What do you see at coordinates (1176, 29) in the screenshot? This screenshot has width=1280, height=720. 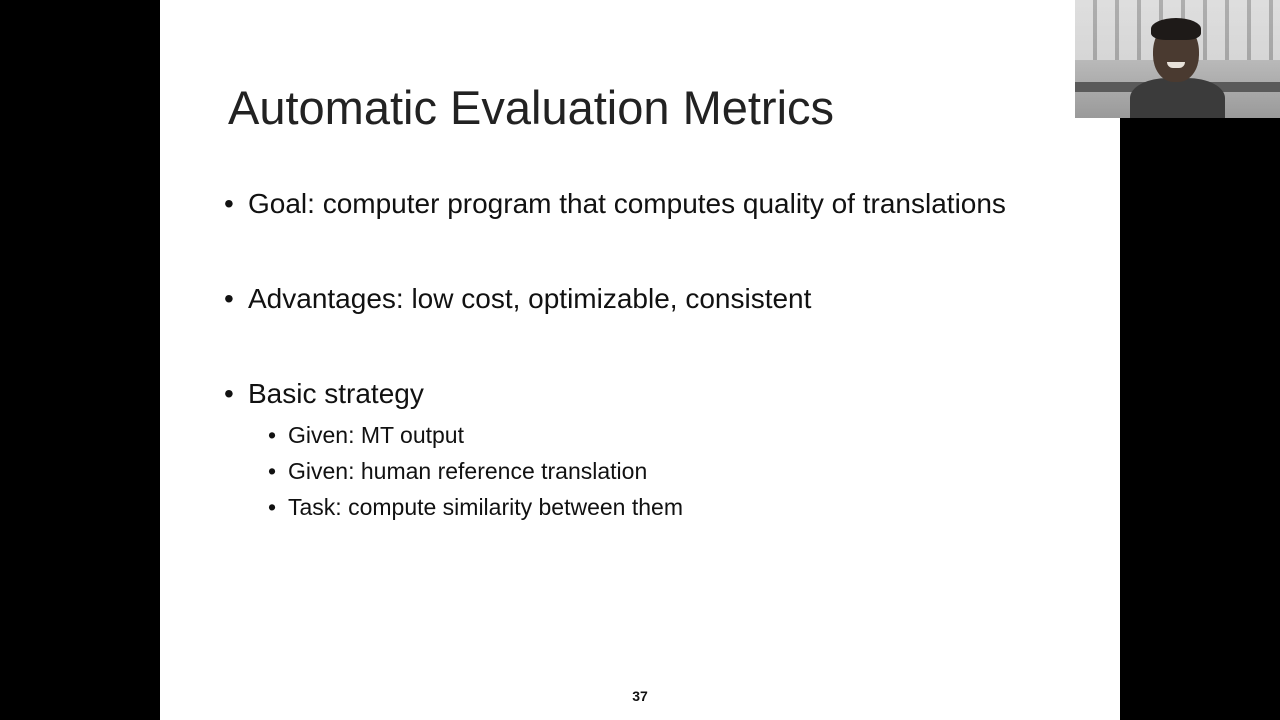 I see `presenter-hair` at bounding box center [1176, 29].